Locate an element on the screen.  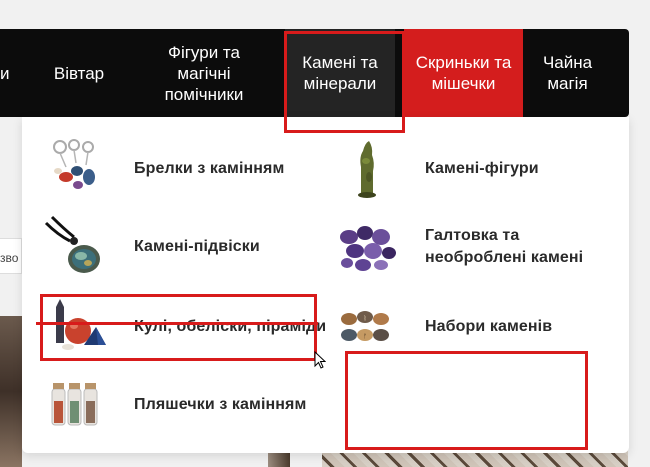
menu-item-label: Галтовка та необроблені камені is located at coordinates (504, 246).